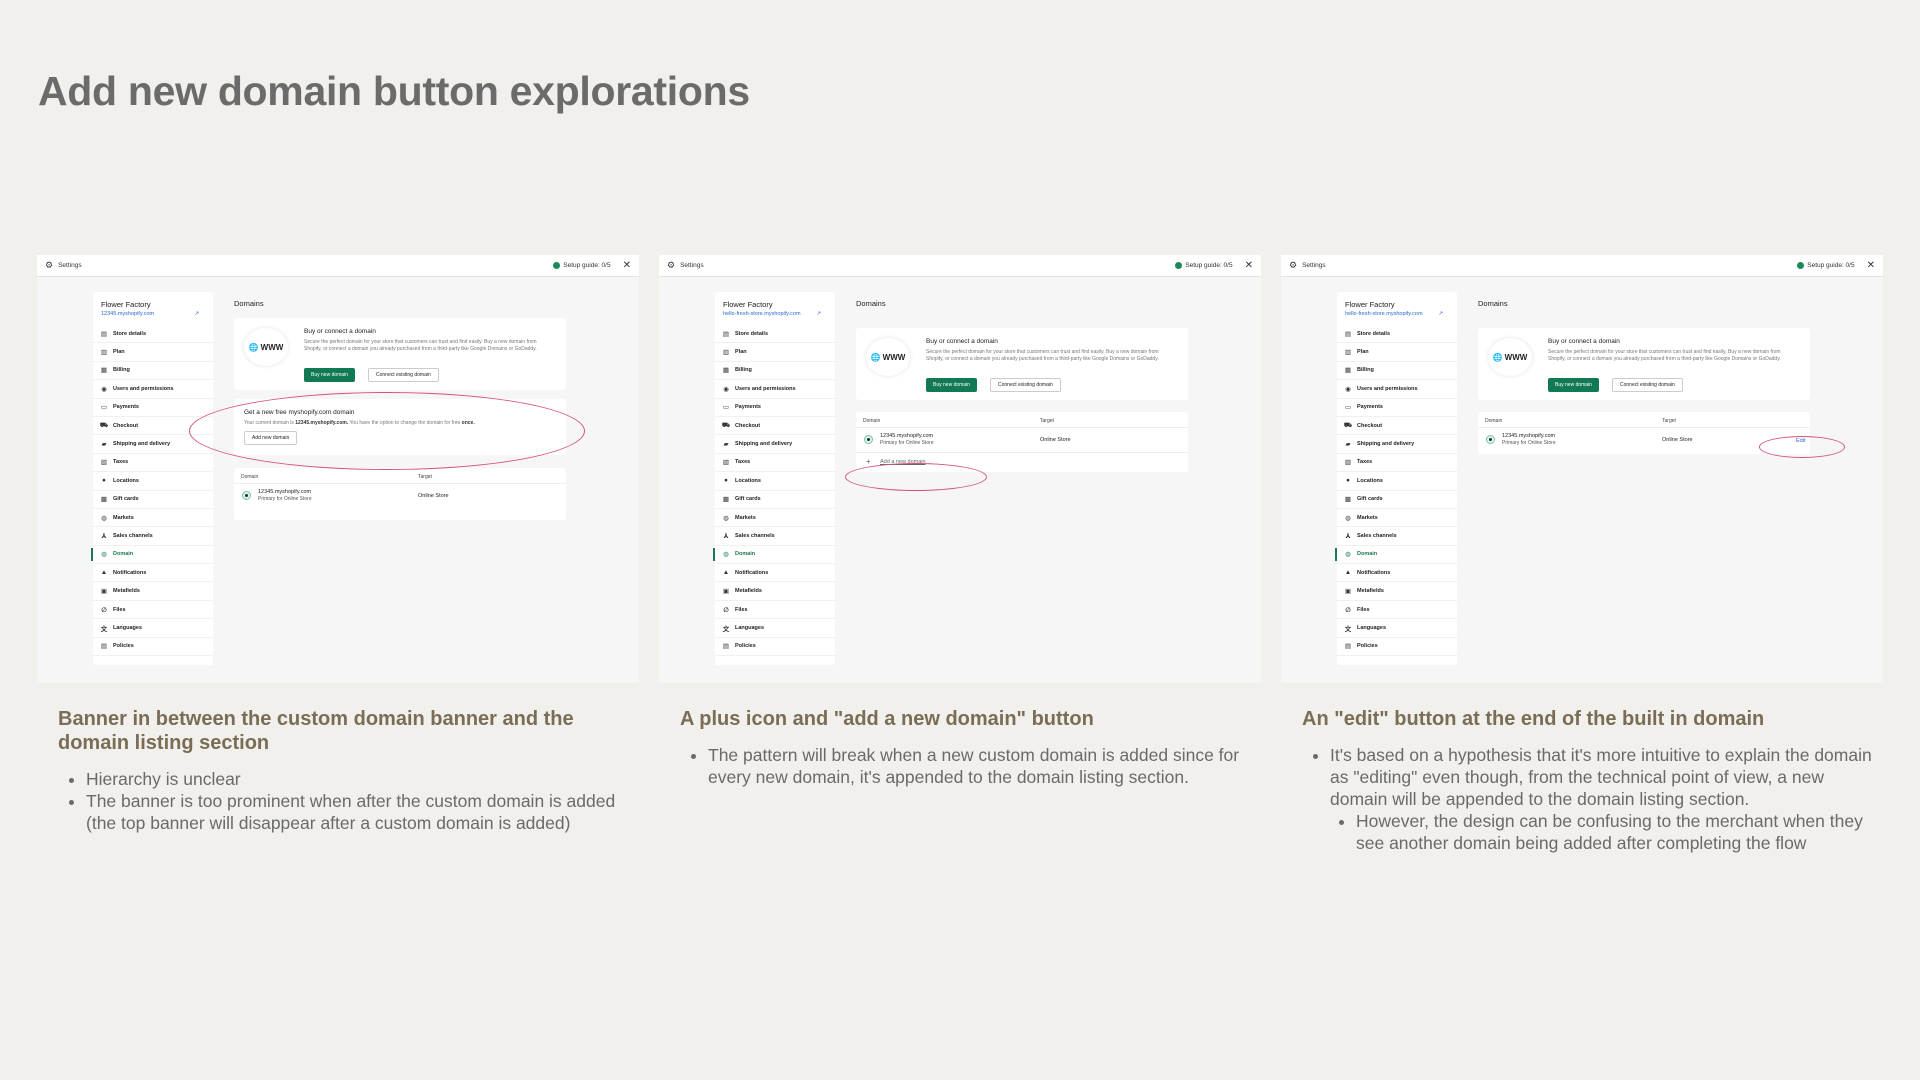  I want to click on store-name: Flower Factory, so click(1370, 304).